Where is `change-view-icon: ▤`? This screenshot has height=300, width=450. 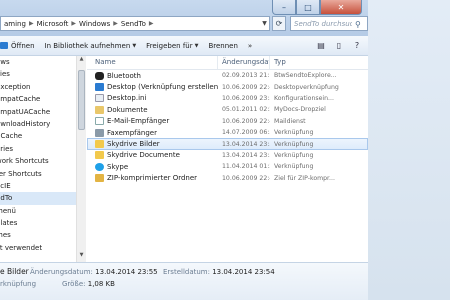
change-view-icon: ▤ is located at coordinates (321, 46).